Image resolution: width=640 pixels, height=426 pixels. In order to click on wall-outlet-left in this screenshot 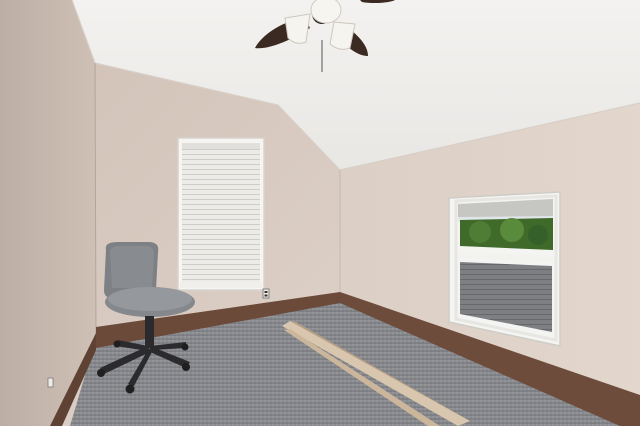, I will do `click(50, 382)`.